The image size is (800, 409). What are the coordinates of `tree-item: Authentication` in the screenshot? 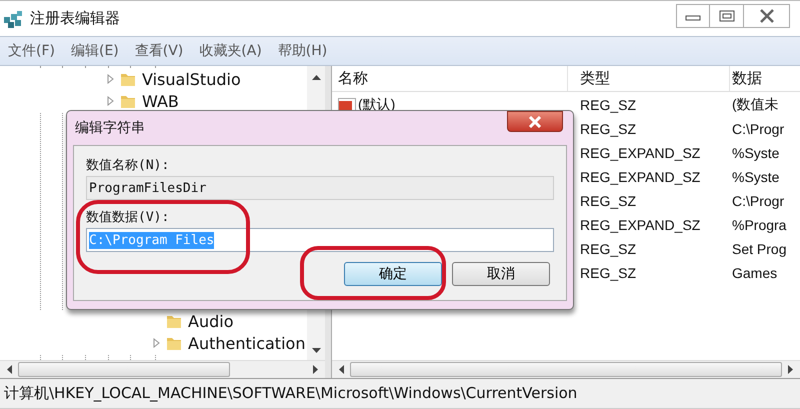 It's located at (247, 343).